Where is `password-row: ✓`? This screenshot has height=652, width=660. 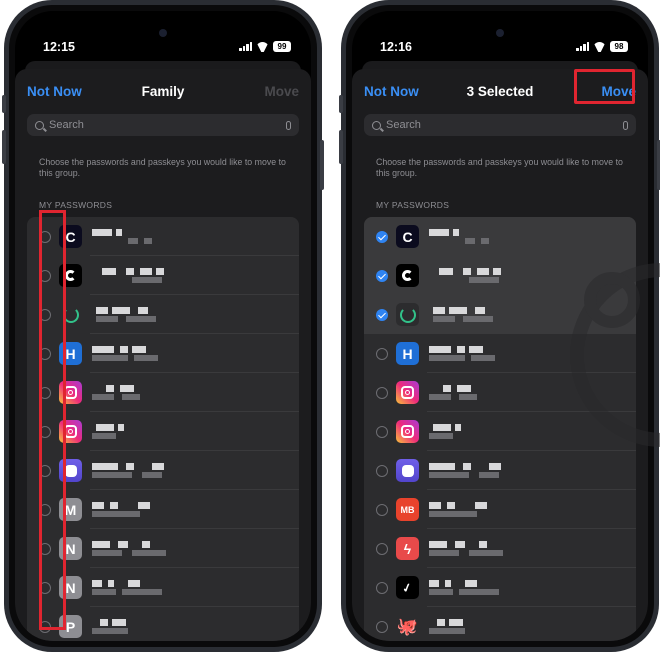
password-row: ✓ is located at coordinates (500, 587).